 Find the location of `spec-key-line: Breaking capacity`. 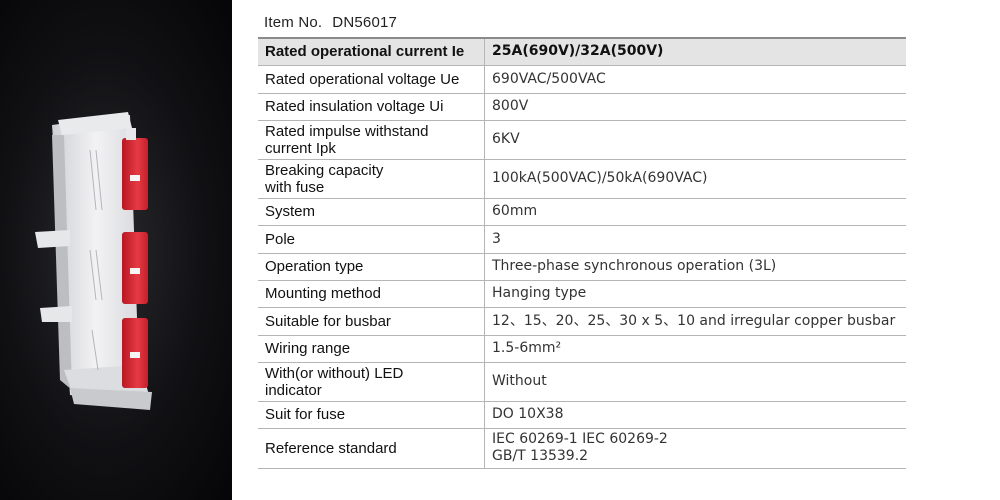

spec-key-line: Breaking capacity is located at coordinates (324, 170).